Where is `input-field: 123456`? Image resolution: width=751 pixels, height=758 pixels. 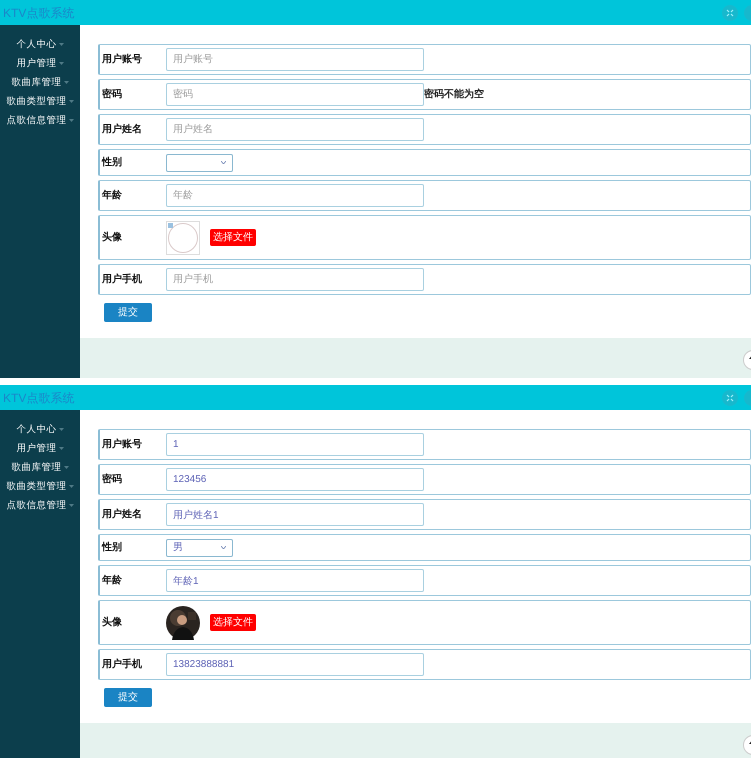 input-field: 123456 is located at coordinates (295, 479).